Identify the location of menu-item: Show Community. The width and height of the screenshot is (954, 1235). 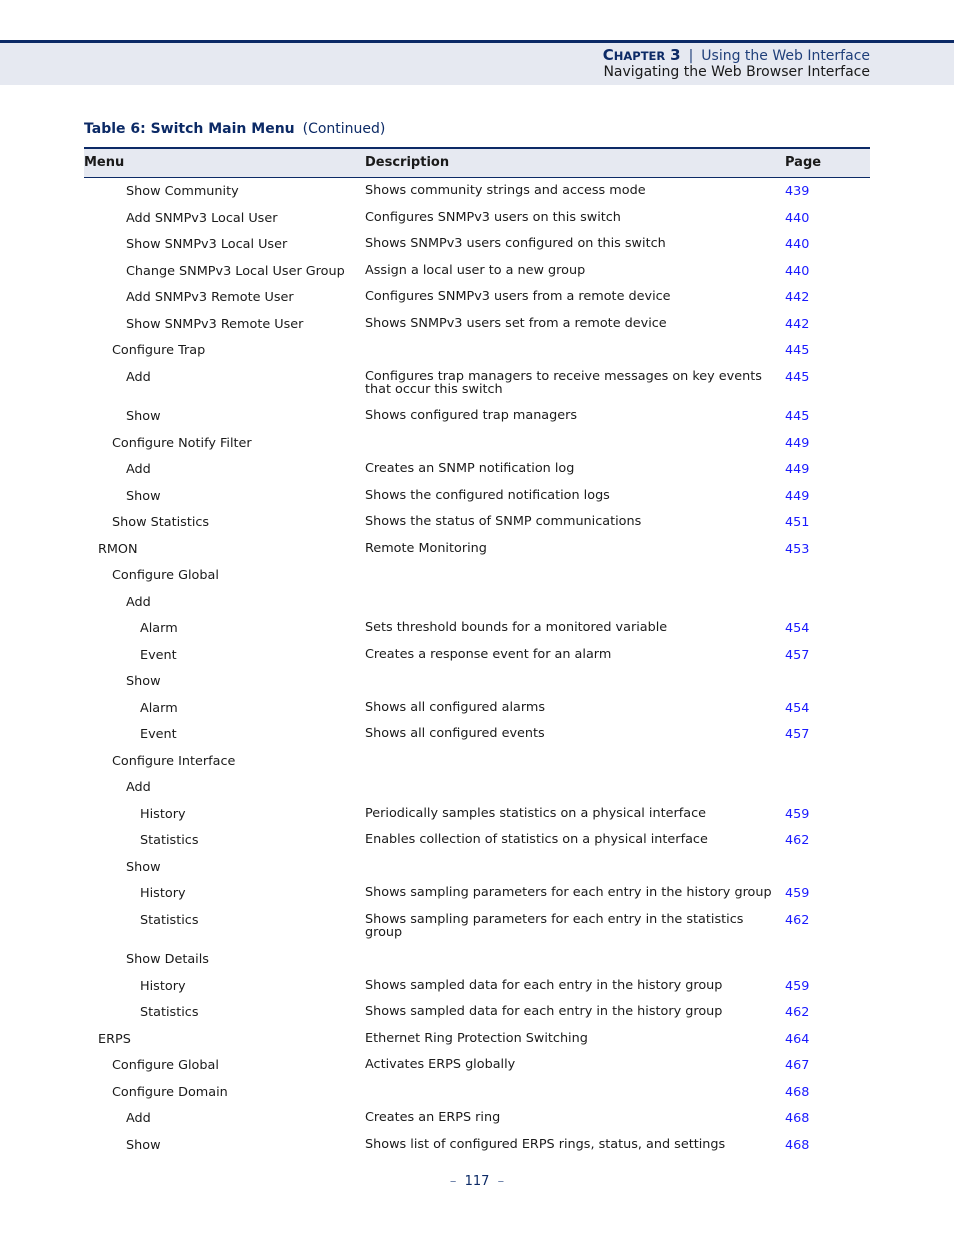
(182, 191).